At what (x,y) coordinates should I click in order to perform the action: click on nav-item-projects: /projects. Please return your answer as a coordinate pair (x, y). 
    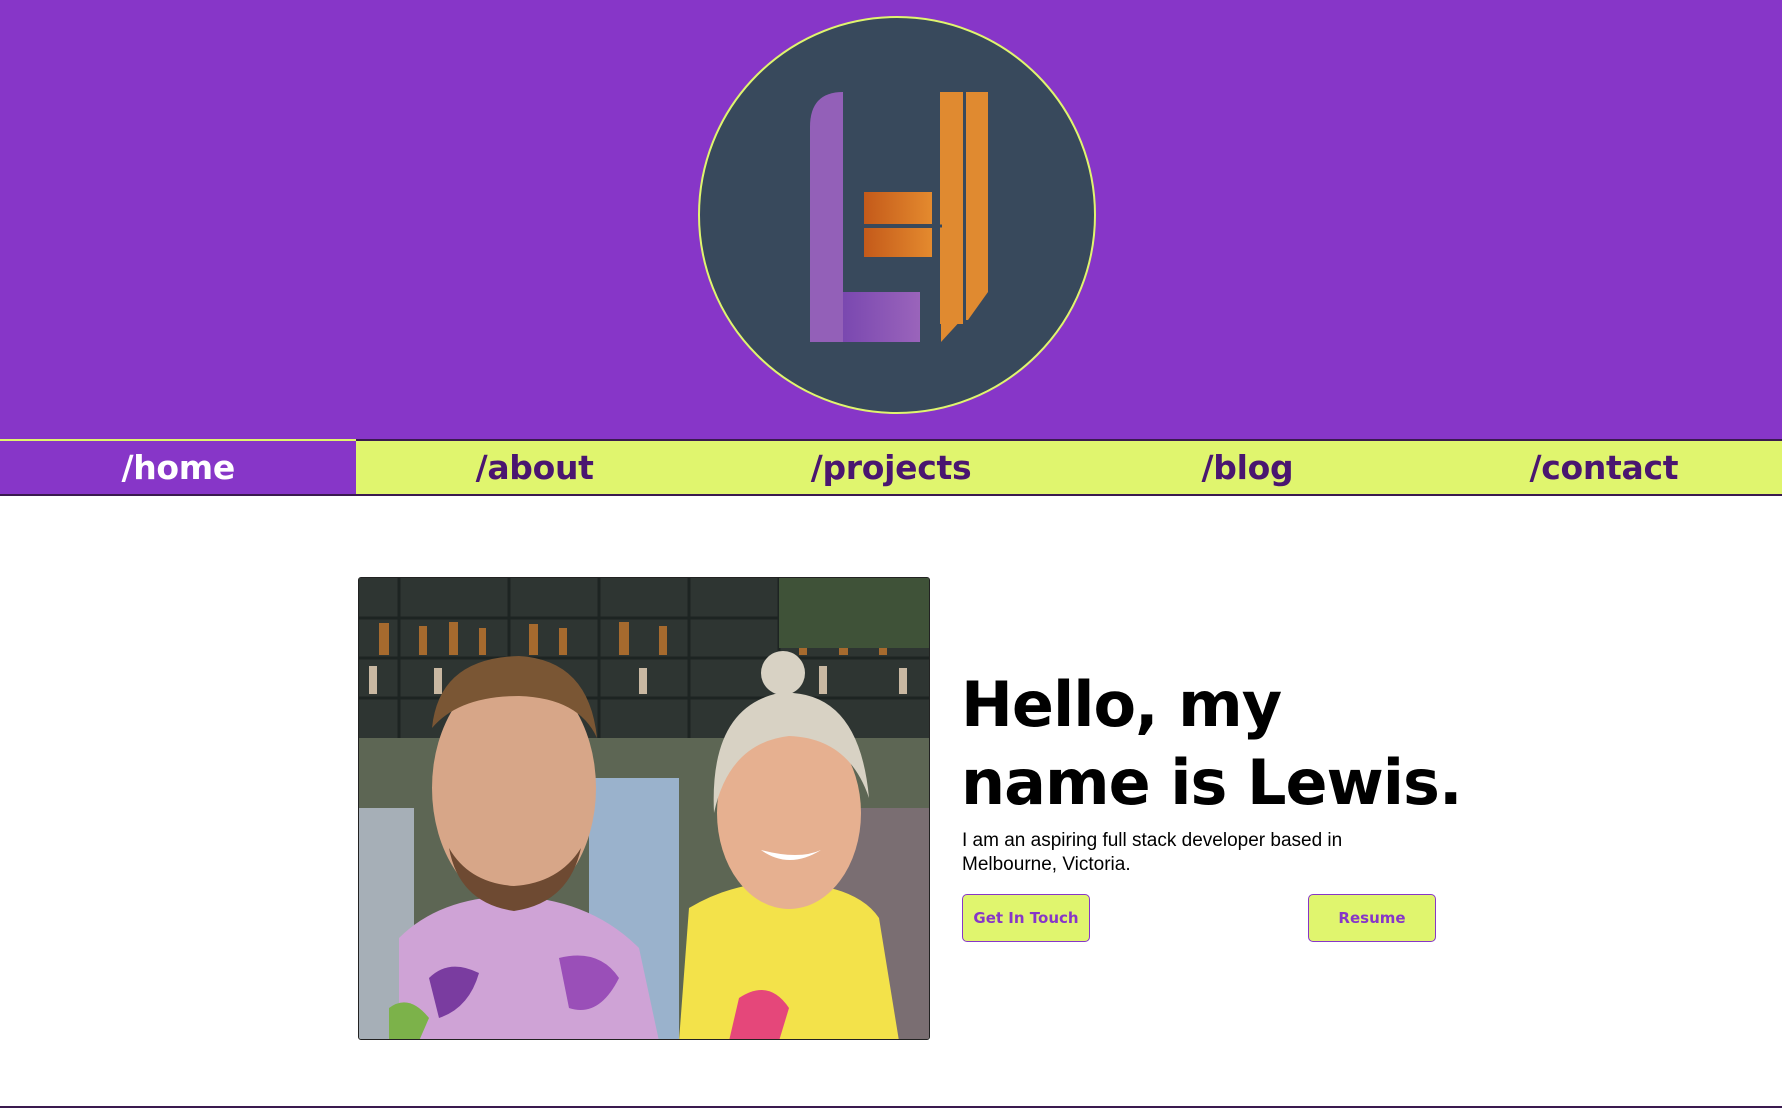
    Looking at the image, I should click on (891, 467).